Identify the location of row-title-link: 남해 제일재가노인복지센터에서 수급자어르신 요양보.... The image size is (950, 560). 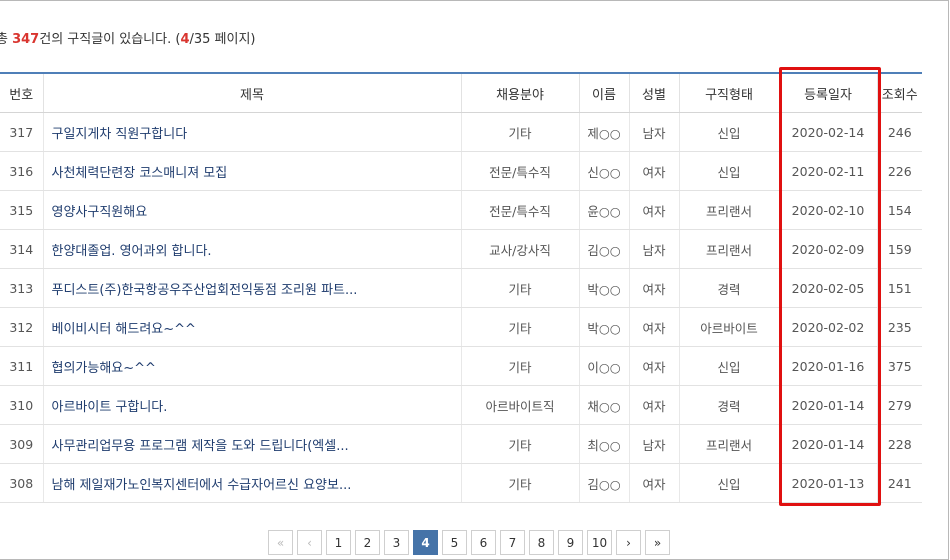
(251, 483).